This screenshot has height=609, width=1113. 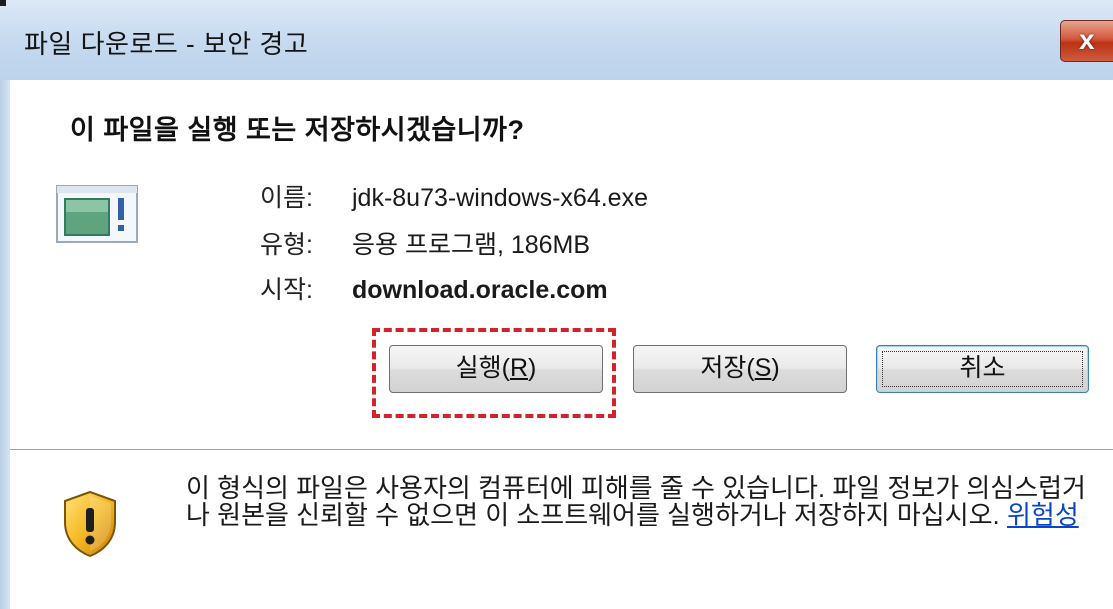 I want to click on save-button: 저장(S), so click(x=740, y=369).